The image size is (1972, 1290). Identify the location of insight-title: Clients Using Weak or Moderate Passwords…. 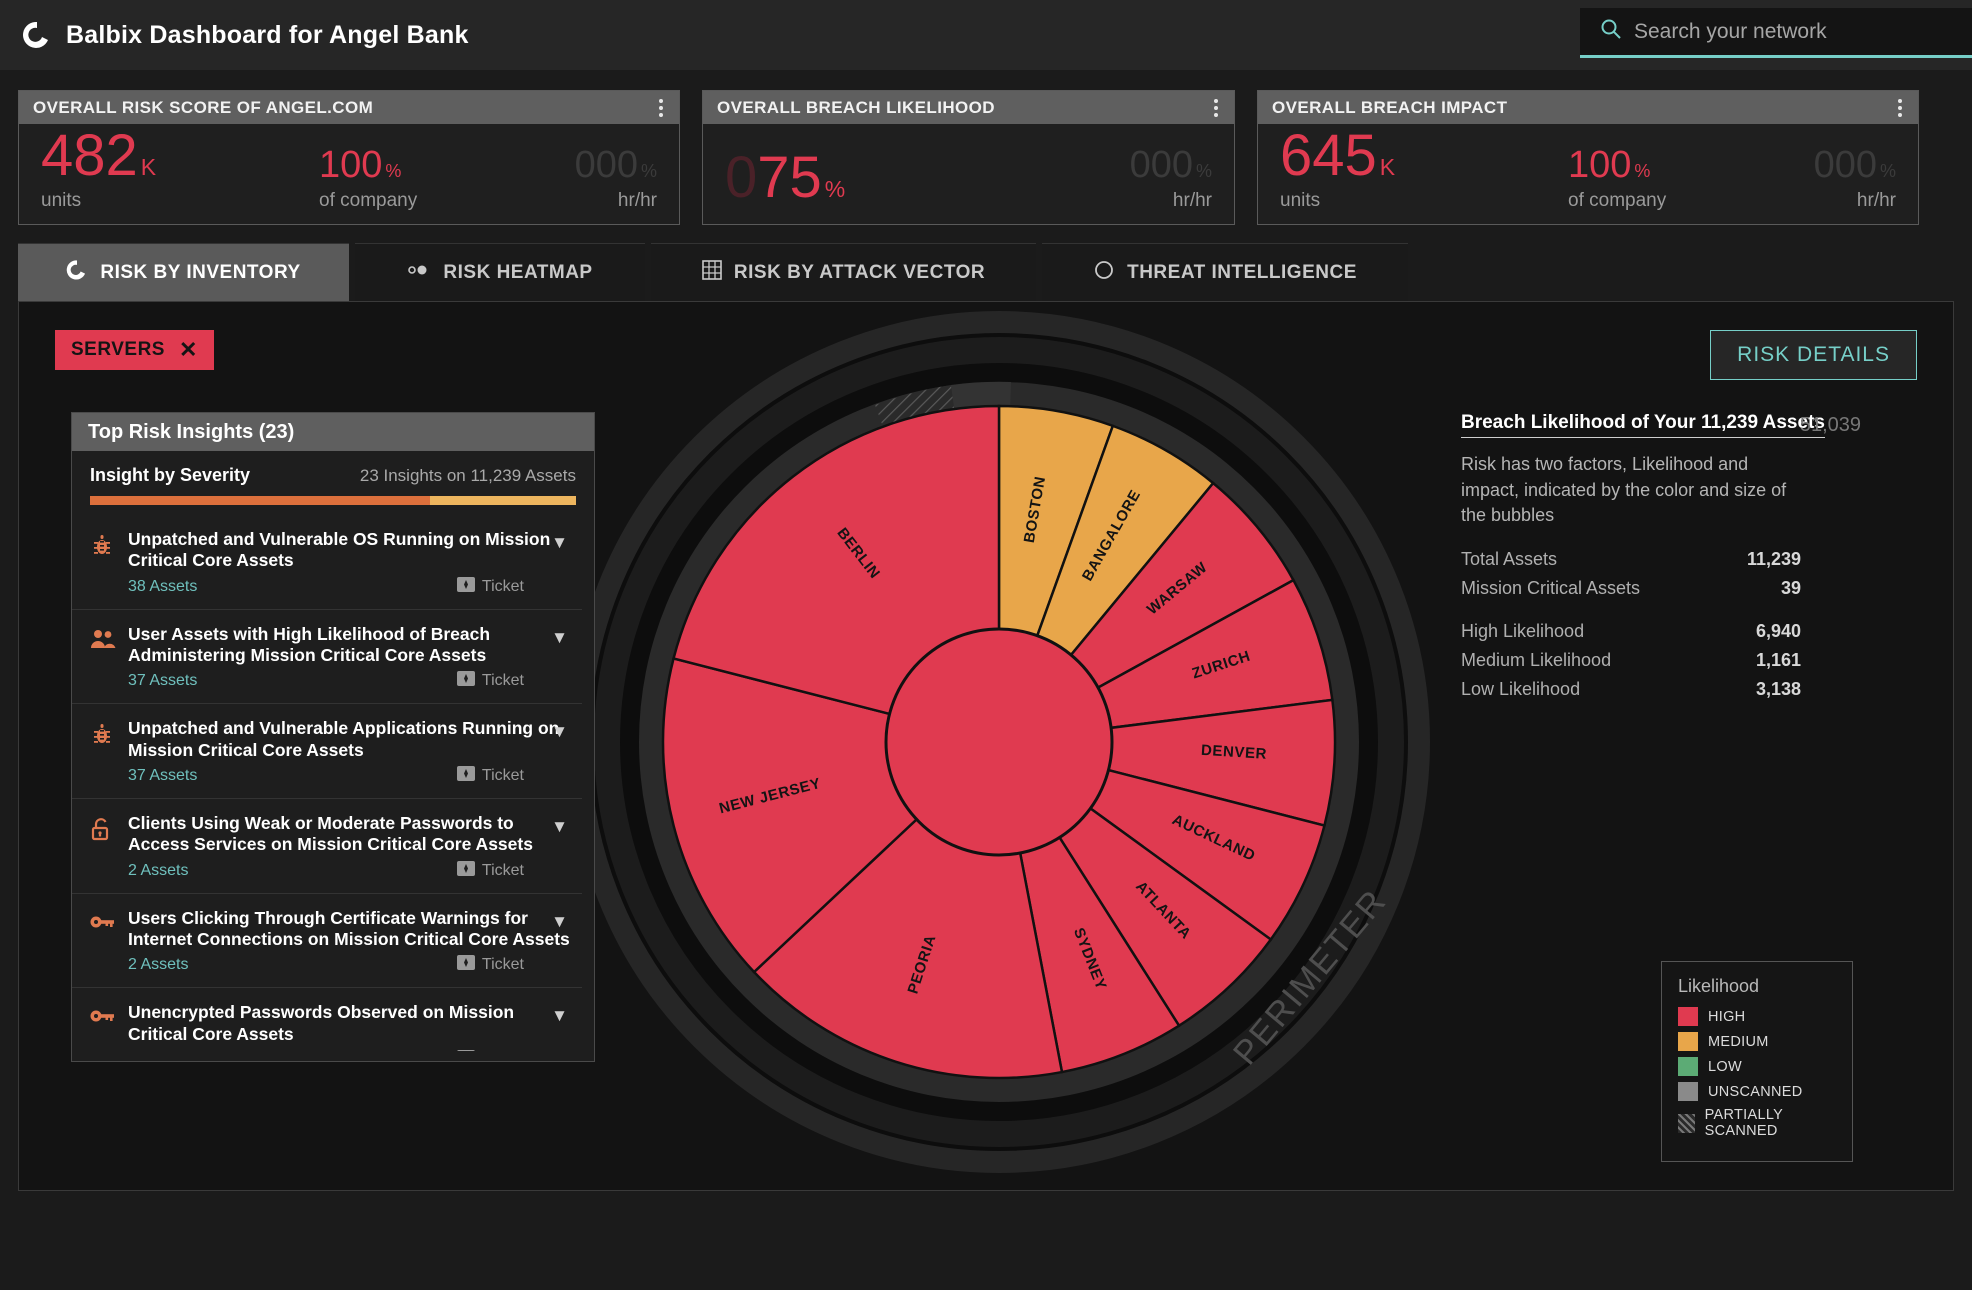
(330, 834).